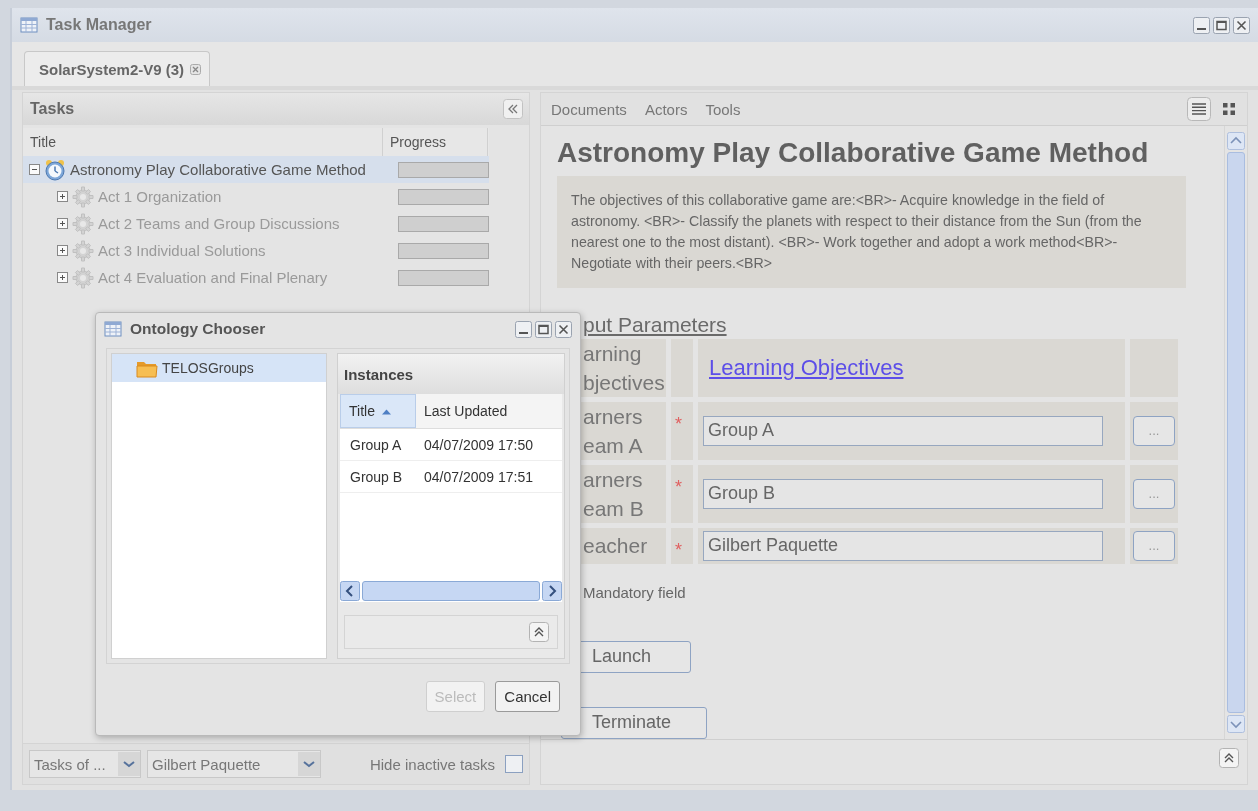 This screenshot has width=1258, height=811. Describe the element at coordinates (903, 430) in the screenshot. I see `input-field: Group A` at that location.